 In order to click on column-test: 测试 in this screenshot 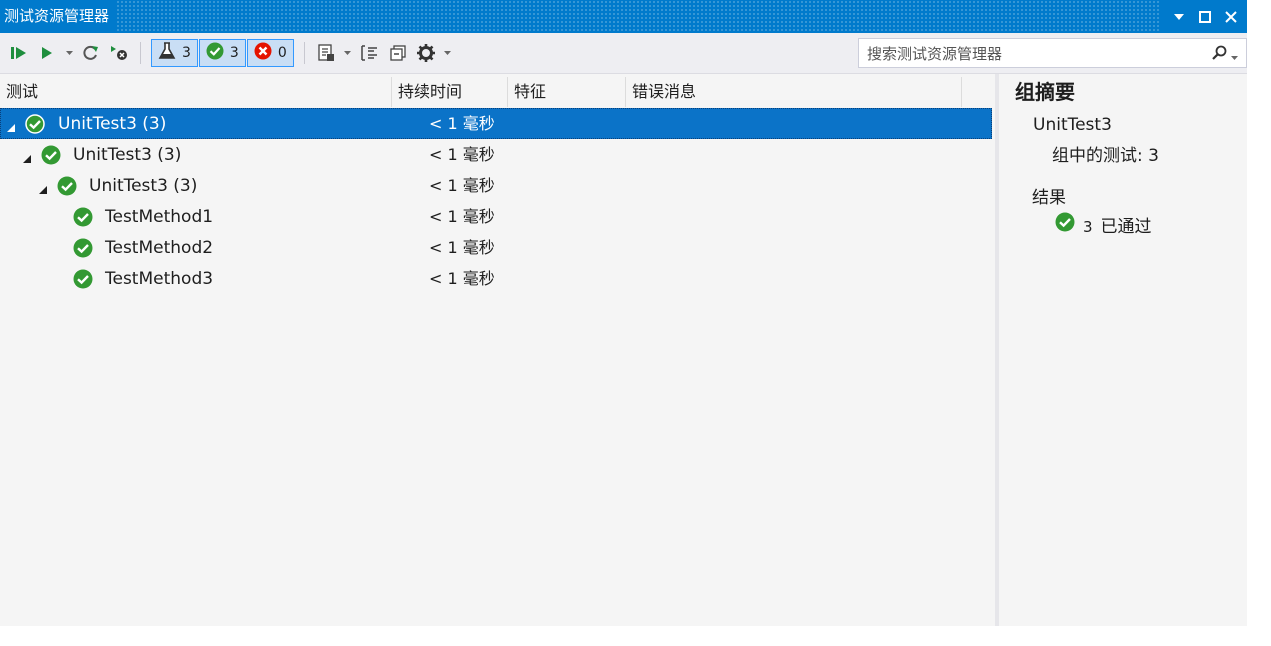, I will do `click(195, 91)`.